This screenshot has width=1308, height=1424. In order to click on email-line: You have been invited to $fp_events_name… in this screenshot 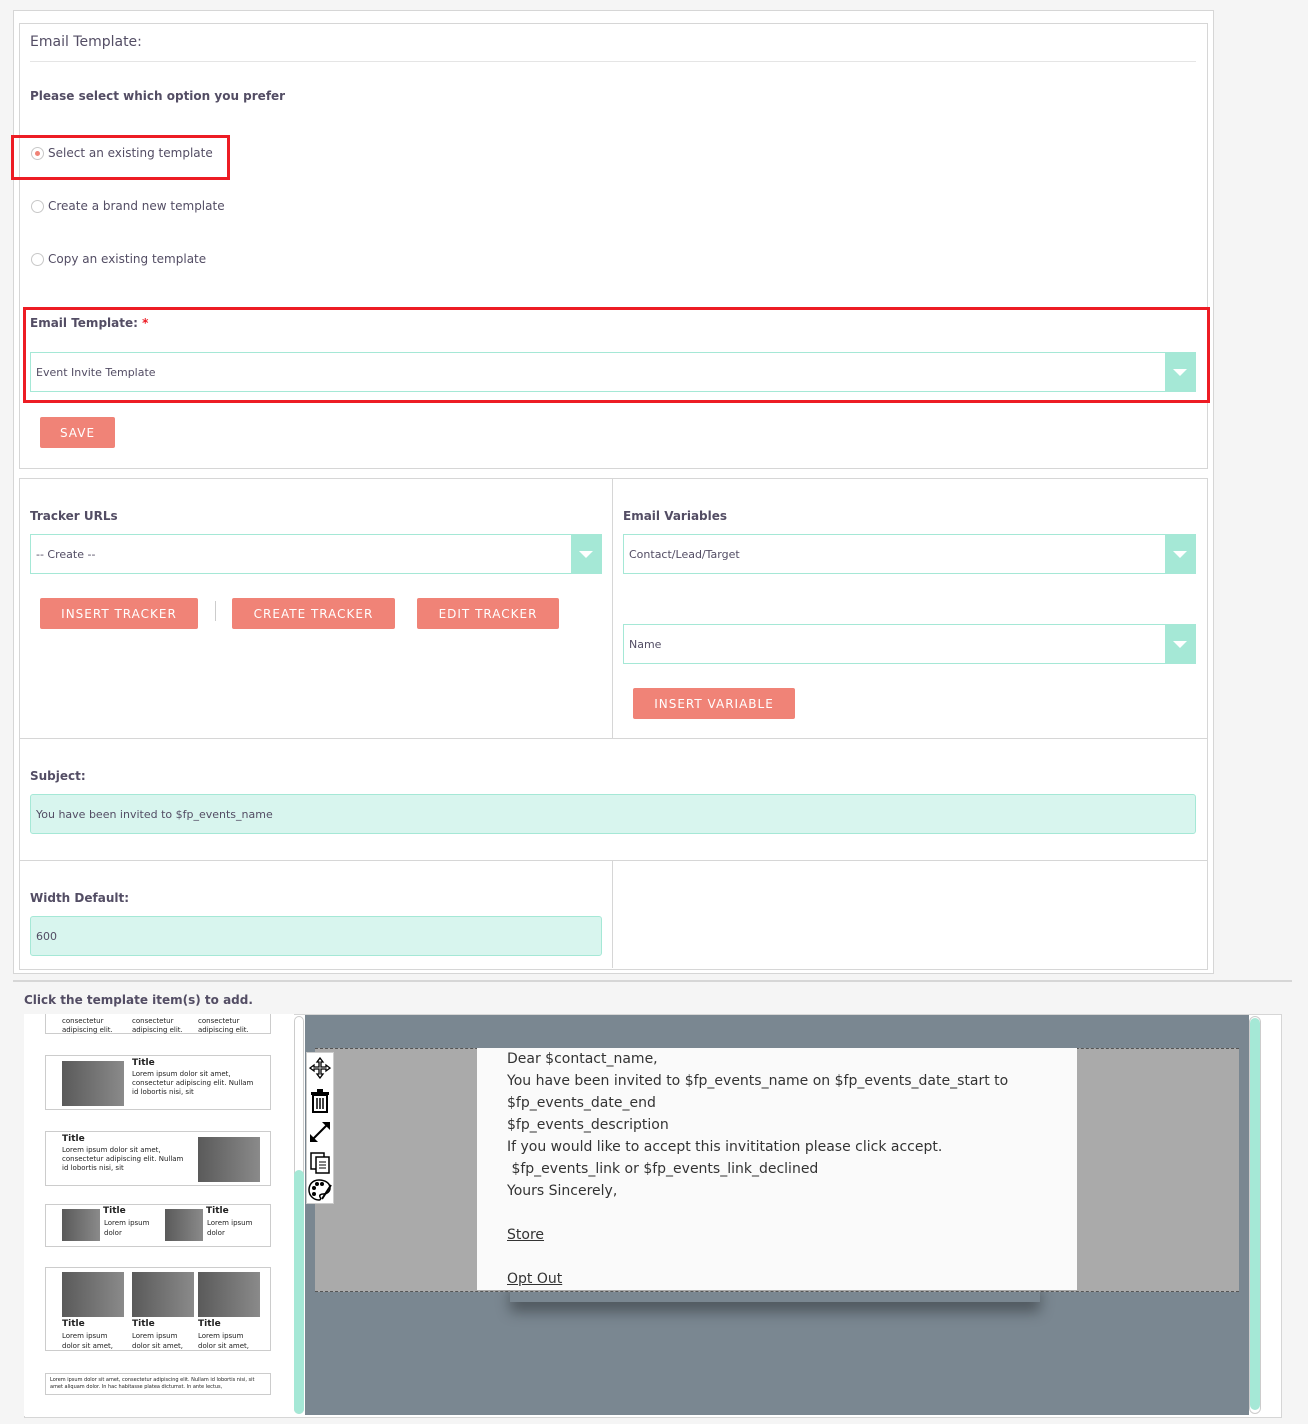, I will do `click(758, 1081)`.